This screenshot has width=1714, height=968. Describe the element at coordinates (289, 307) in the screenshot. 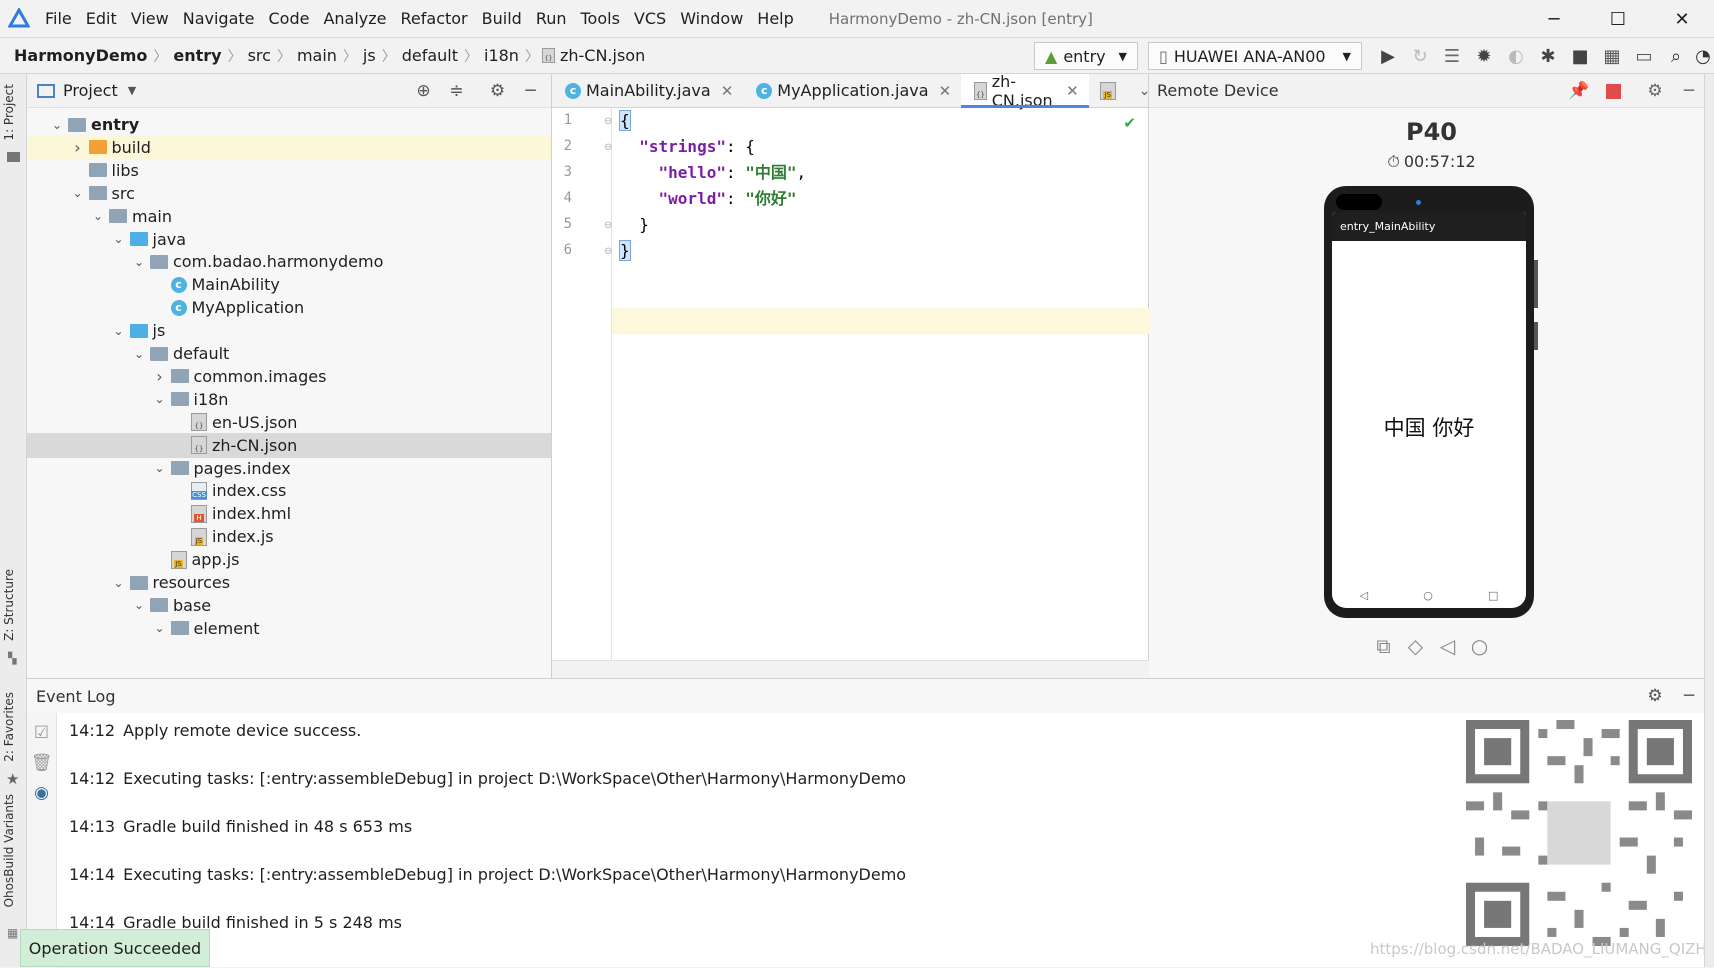

I see `tree-item: c MyApplication` at that location.